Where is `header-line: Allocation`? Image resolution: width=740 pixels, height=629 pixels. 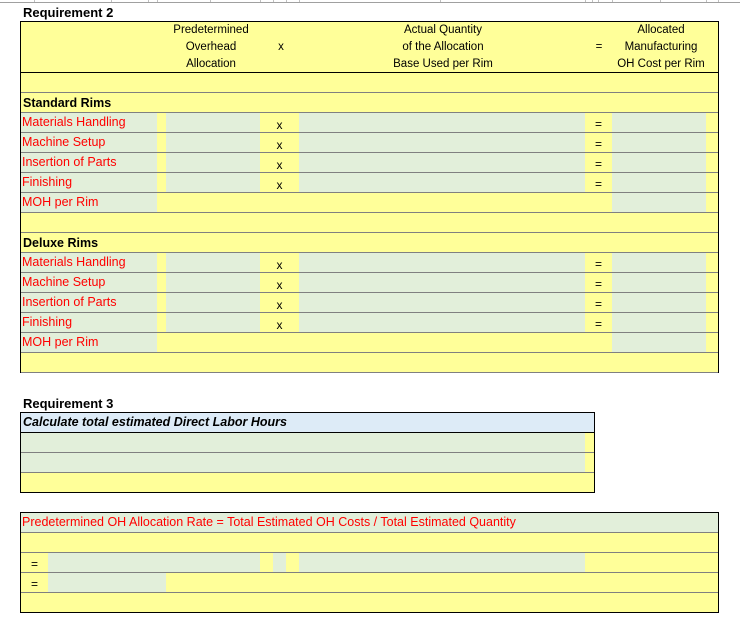
header-line: Allocation is located at coordinates (211, 64).